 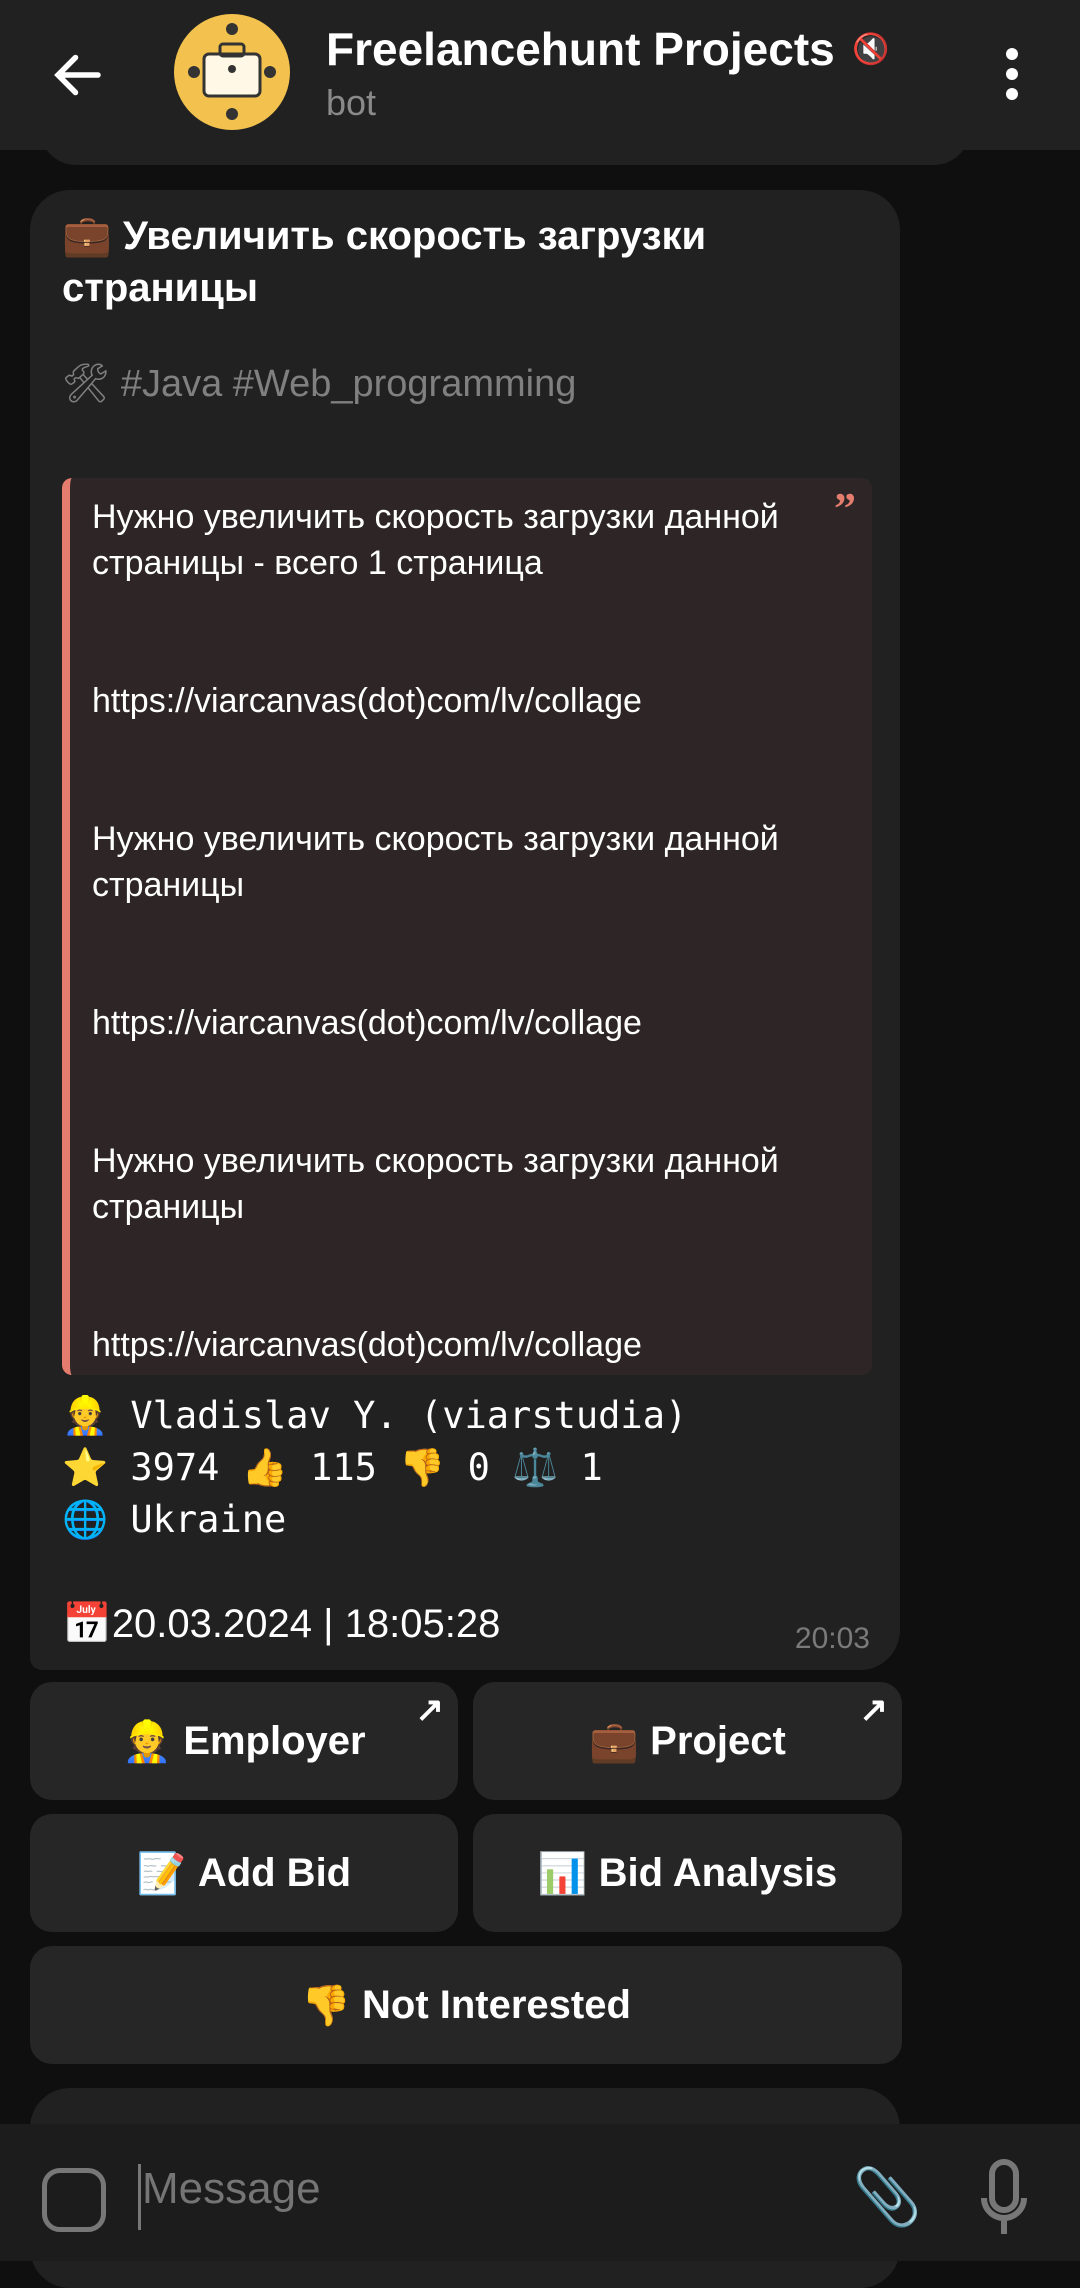 I want to click on project-date: 📅20.03.2024 | 18:05:28, so click(x=281, y=1623).